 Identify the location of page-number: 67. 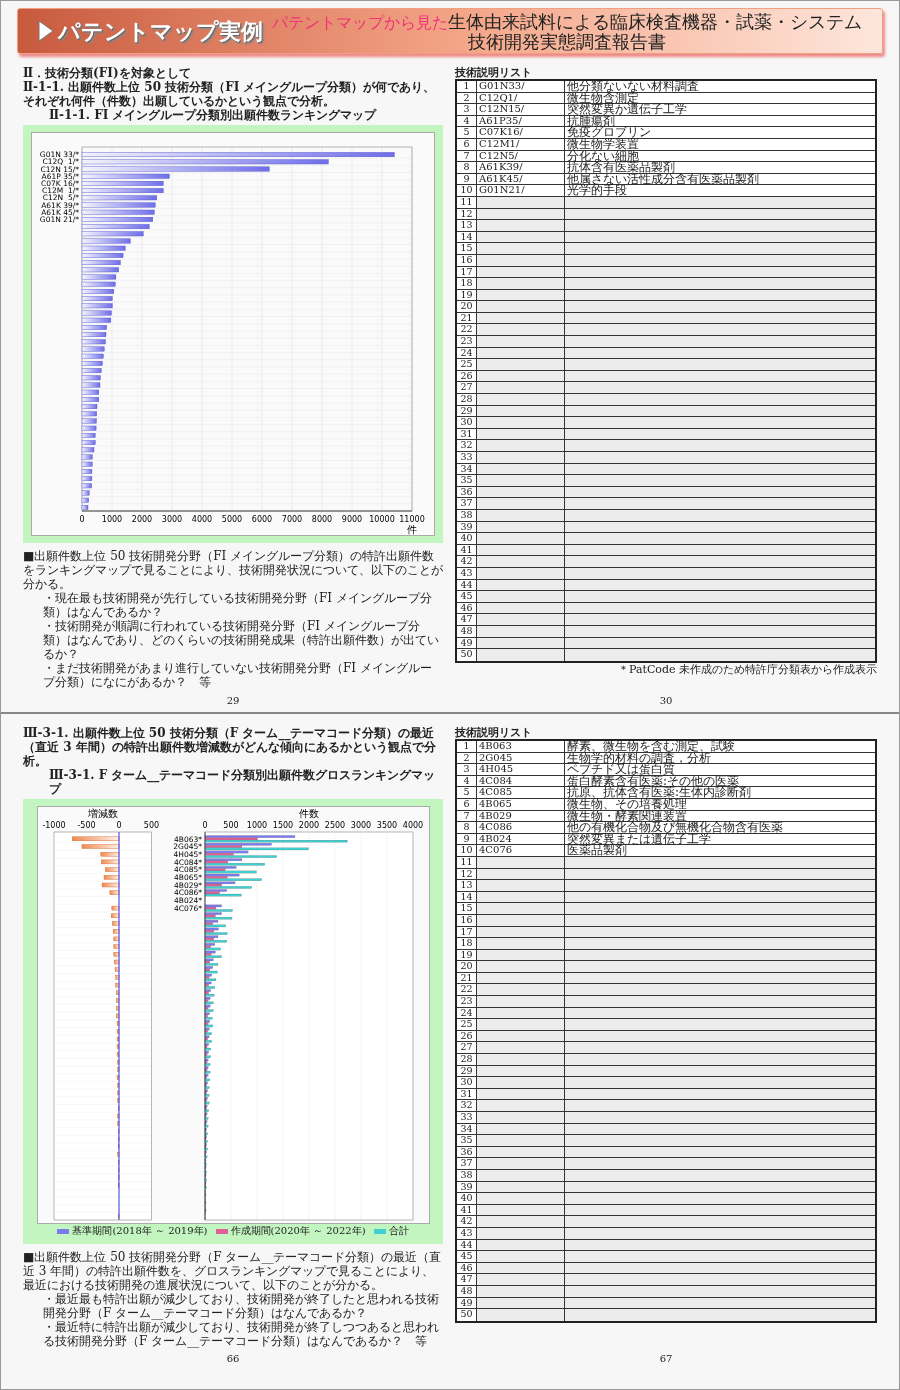
(666, 1359).